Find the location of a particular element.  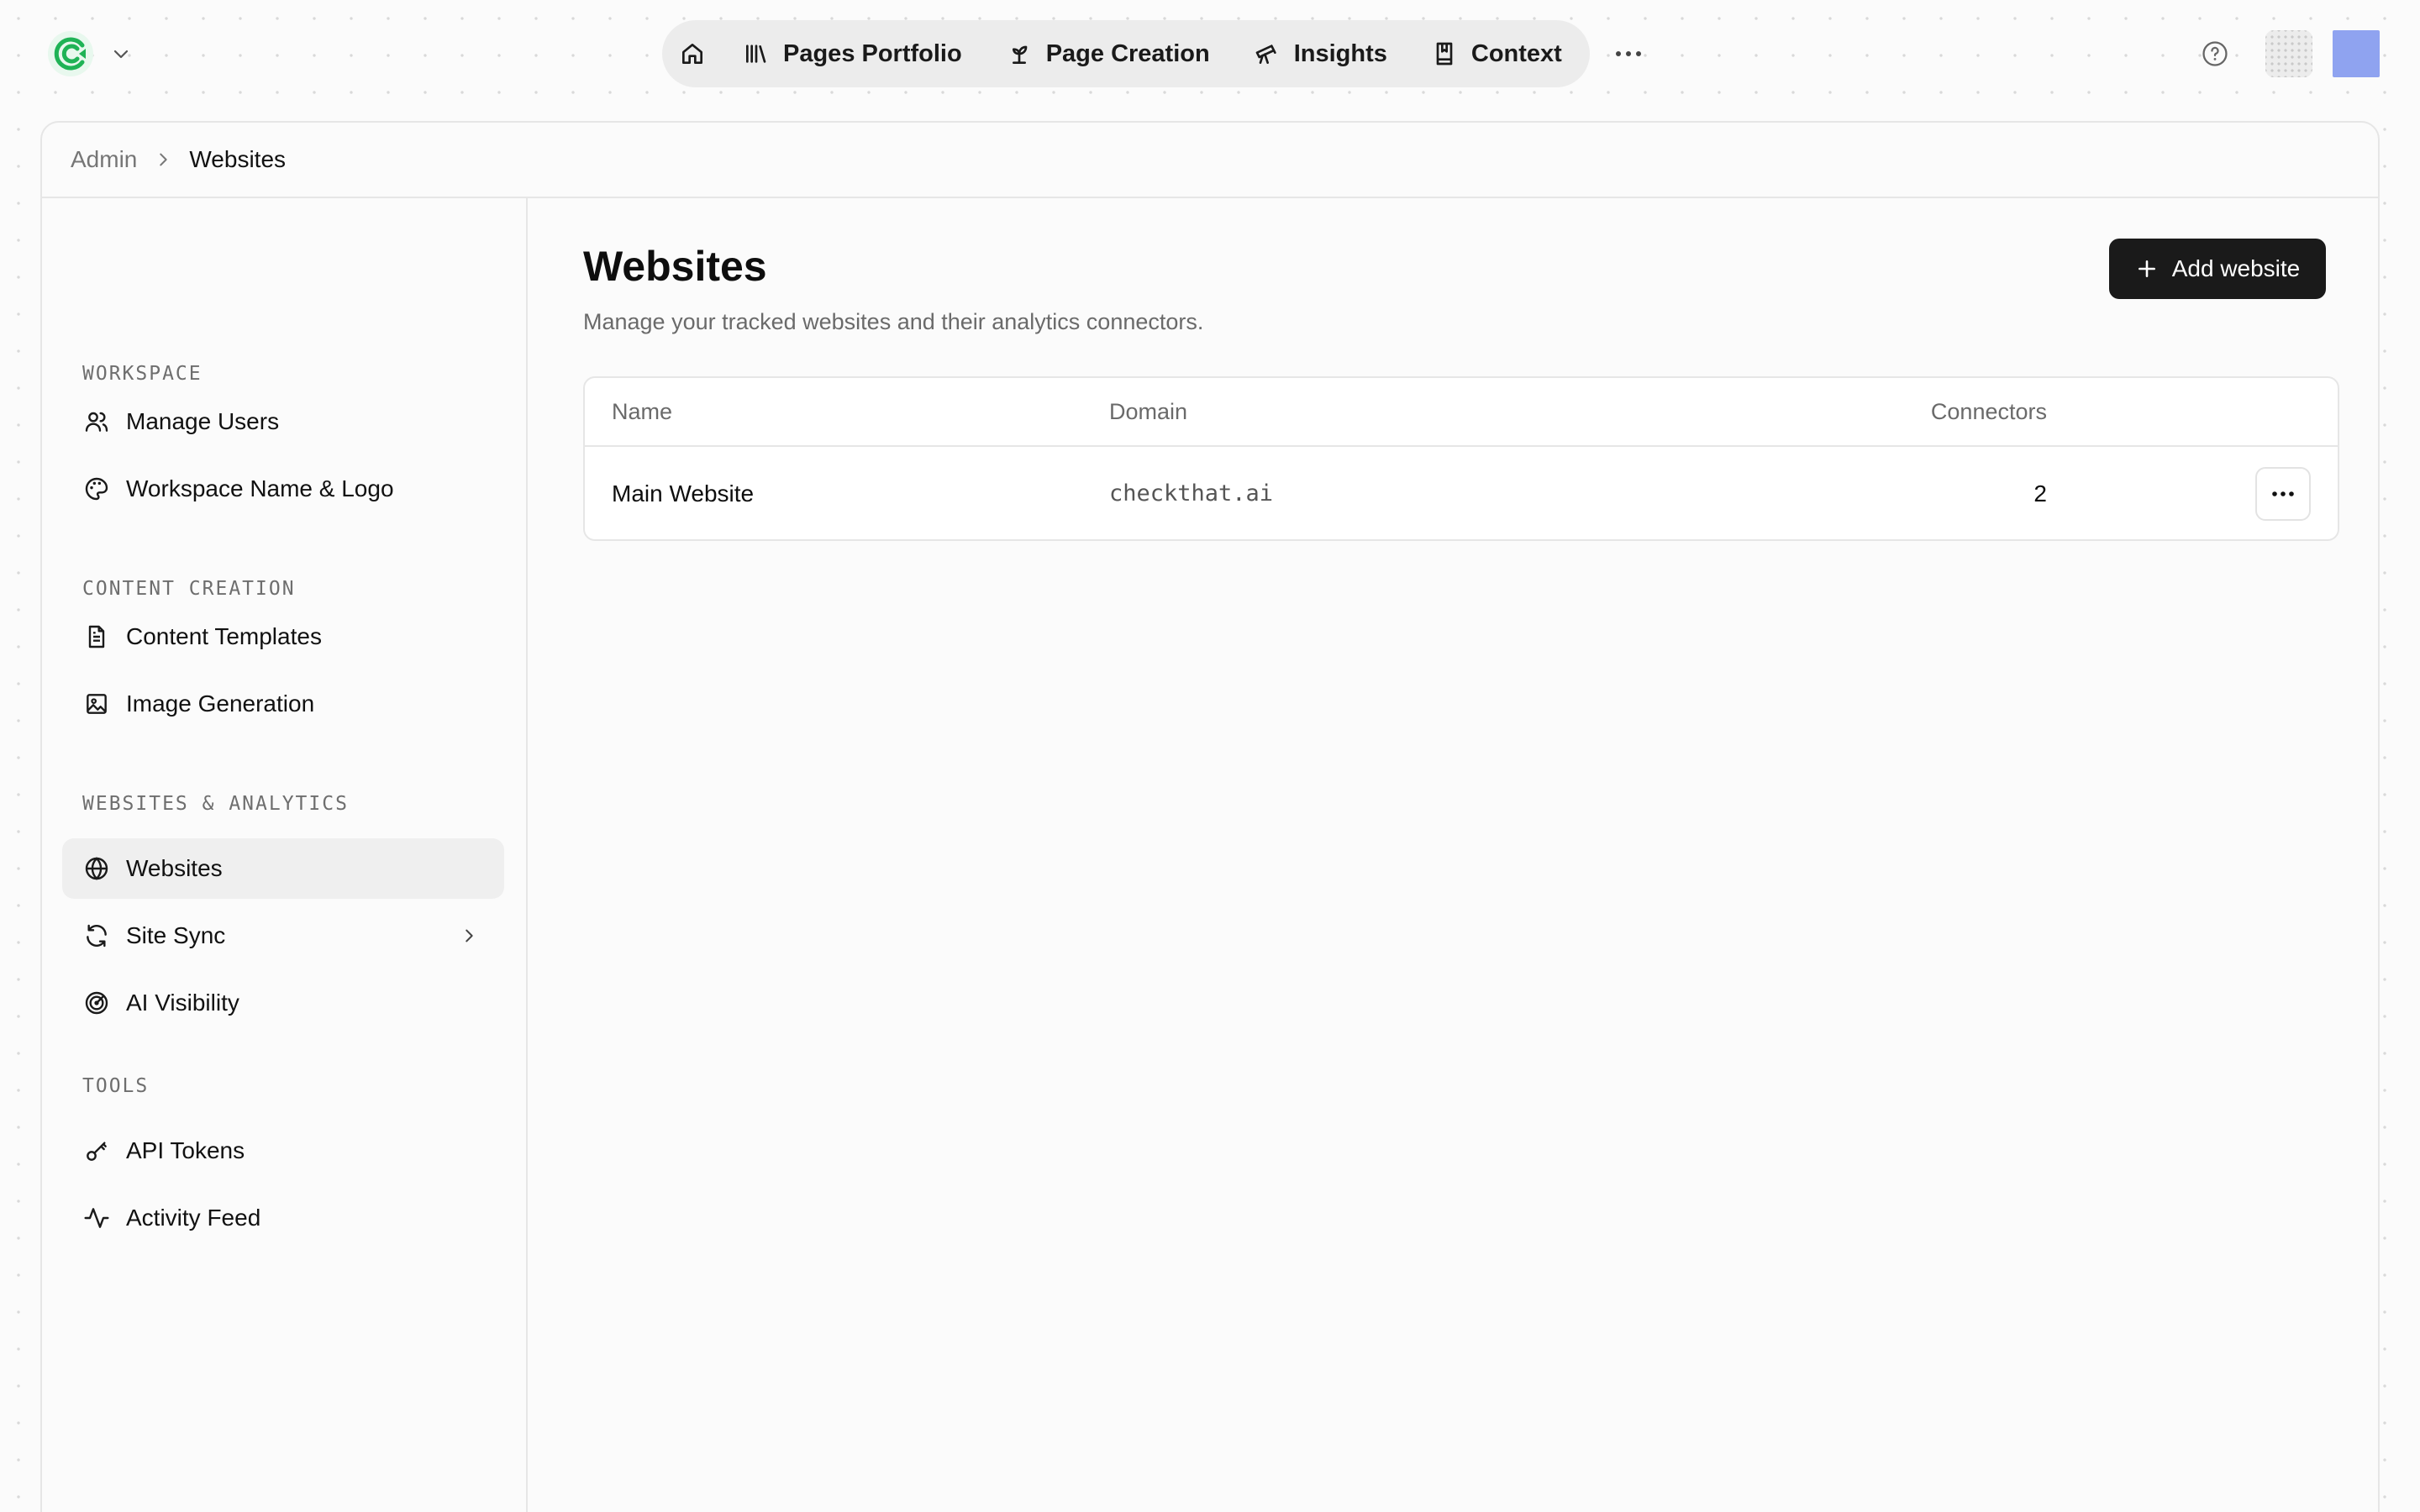

section-title-websites-analytics: WEBSITES & ANALYTICS is located at coordinates (216, 804).